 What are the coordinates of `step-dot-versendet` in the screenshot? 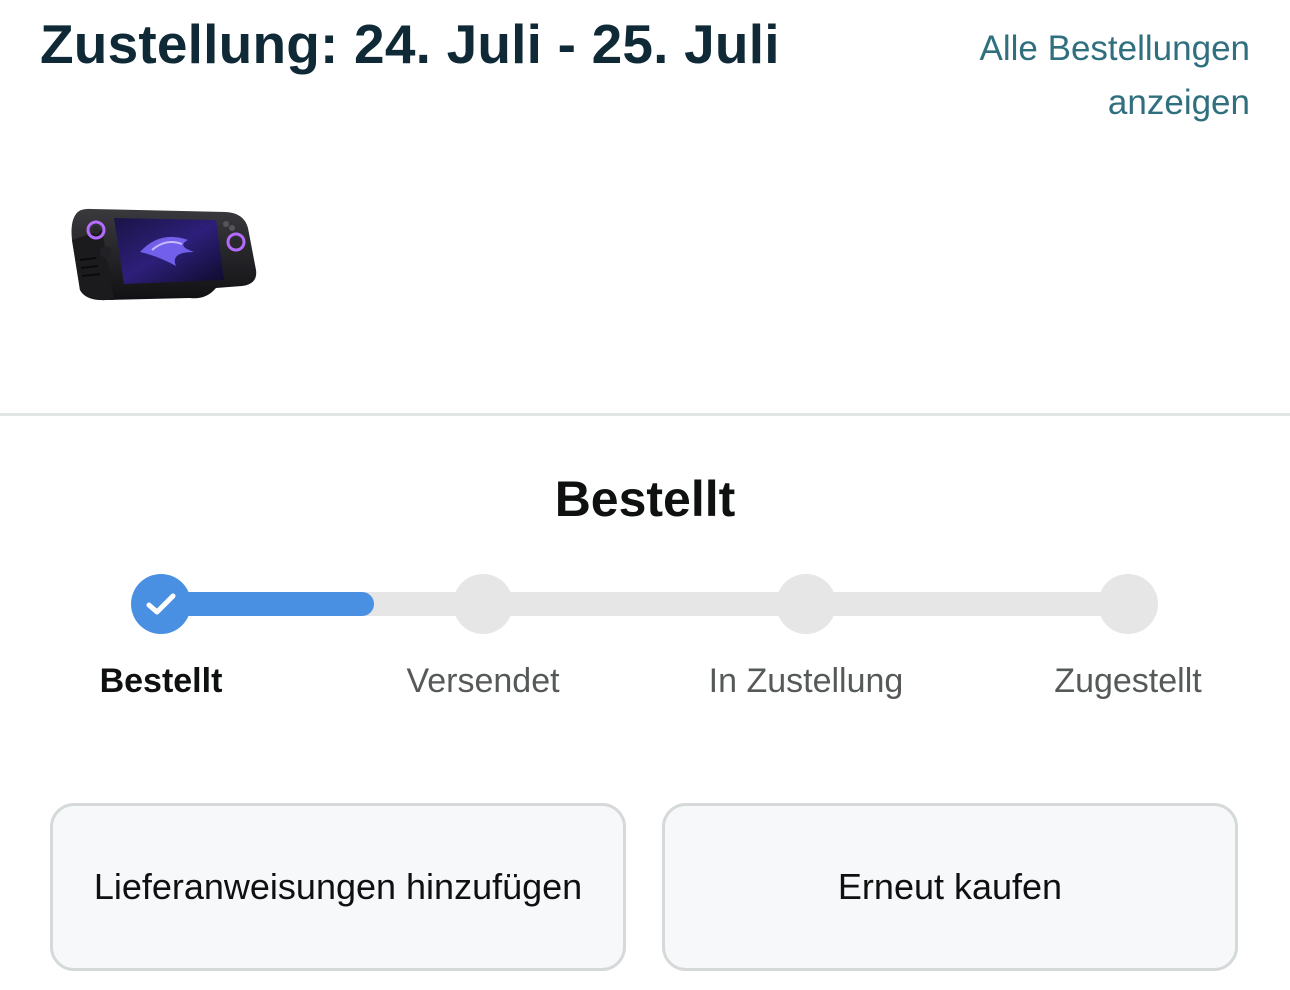 It's located at (483, 604).